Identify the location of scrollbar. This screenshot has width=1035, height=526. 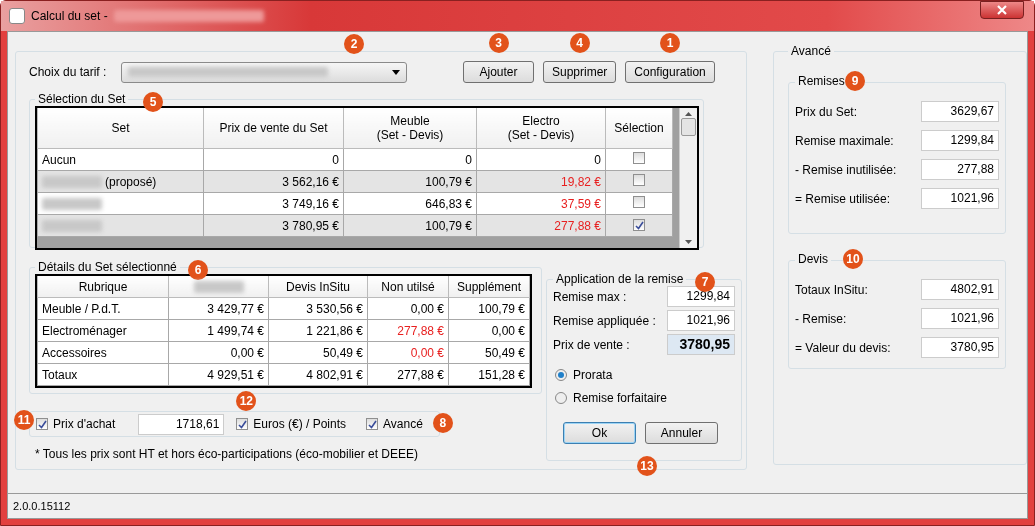
(688, 178).